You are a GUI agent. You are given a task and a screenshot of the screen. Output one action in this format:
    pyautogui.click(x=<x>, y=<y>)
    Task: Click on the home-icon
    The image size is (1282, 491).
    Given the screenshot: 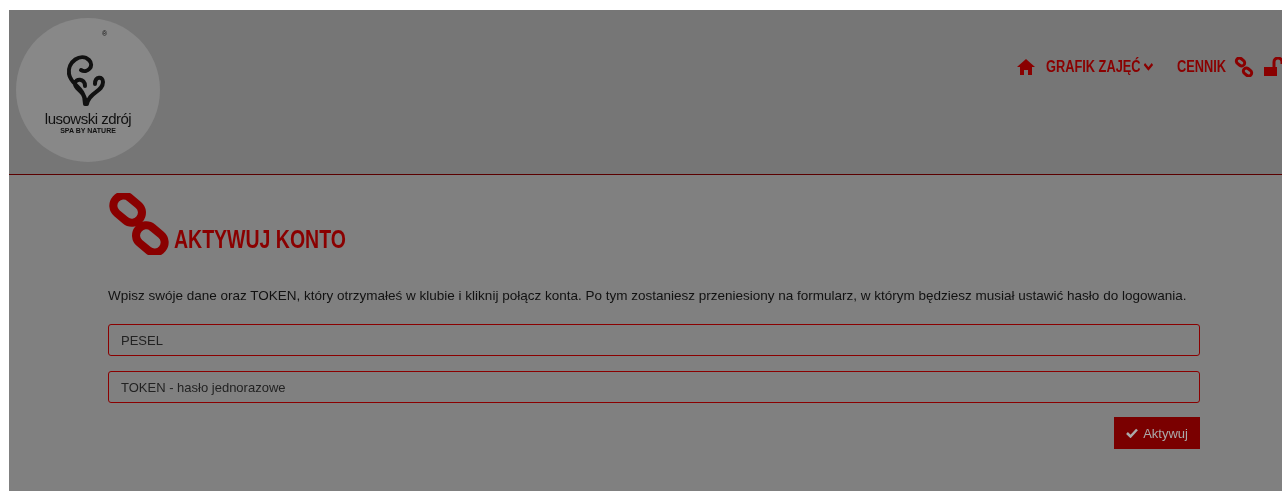 What is the action you would take?
    pyautogui.click(x=1026, y=67)
    